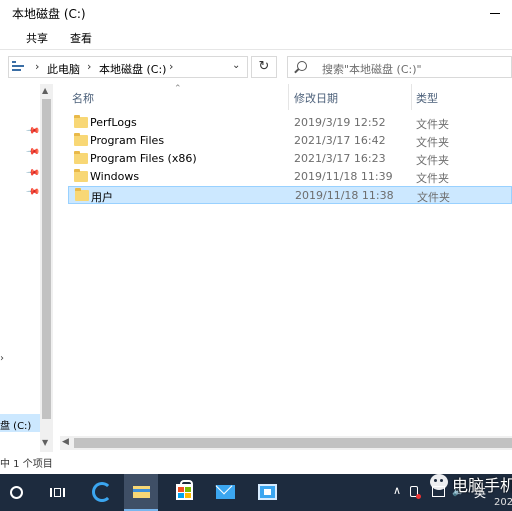 The height and width of the screenshot is (511, 512). What do you see at coordinates (415, 492) in the screenshot?
I see `tray-app-icon` at bounding box center [415, 492].